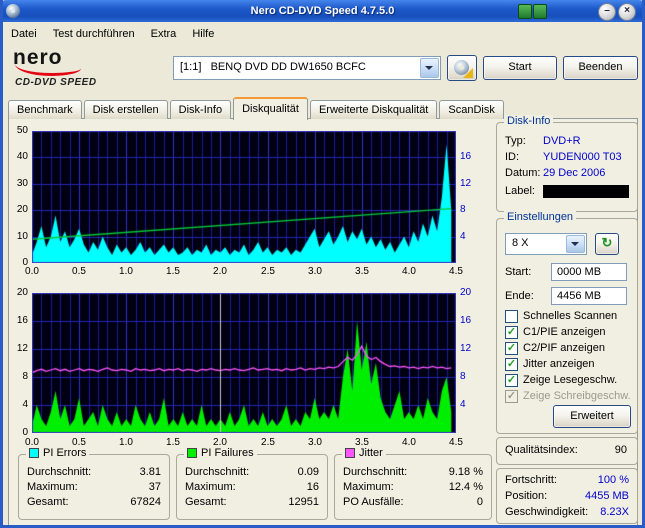 Image resolution: width=645 pixels, height=528 pixels. I want to click on id-label: ID:, so click(512, 157).